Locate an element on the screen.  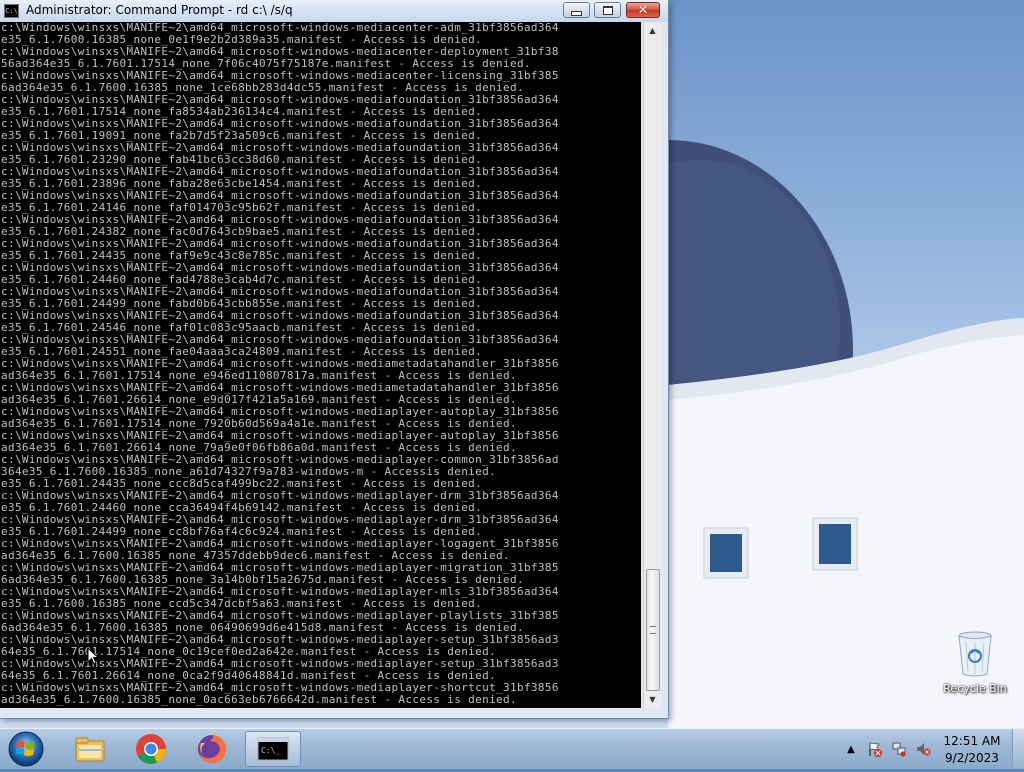
chrome-icon is located at coordinates (151, 749).